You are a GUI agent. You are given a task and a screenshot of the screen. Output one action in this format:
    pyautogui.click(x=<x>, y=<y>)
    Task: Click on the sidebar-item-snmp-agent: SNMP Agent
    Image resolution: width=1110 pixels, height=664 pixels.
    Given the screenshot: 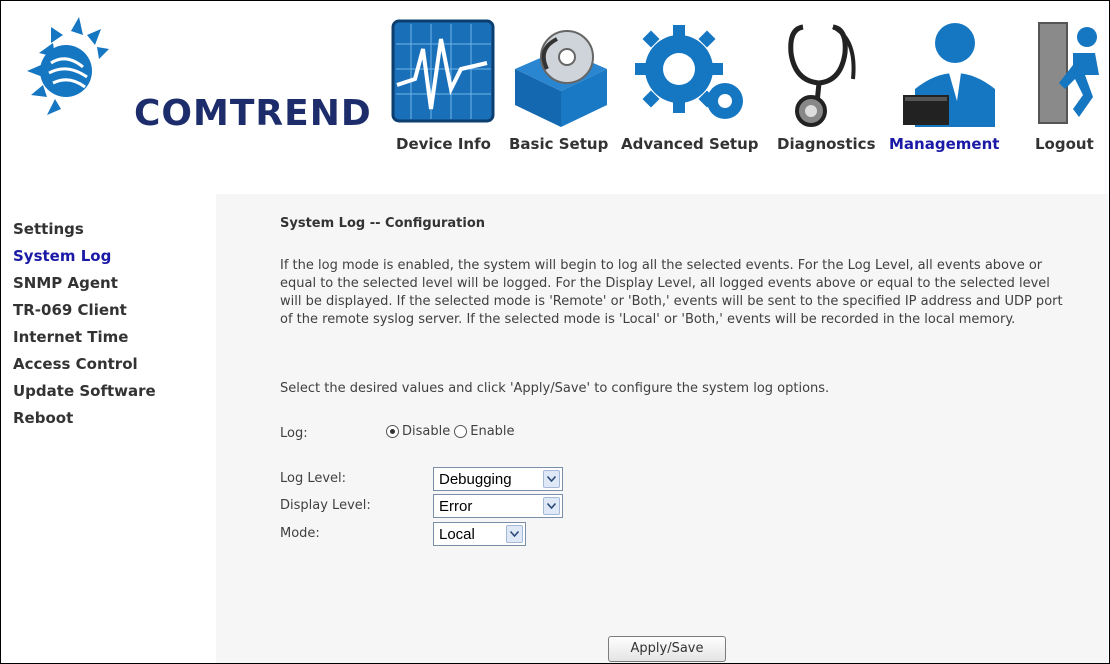 What is the action you would take?
    pyautogui.click(x=65, y=283)
    